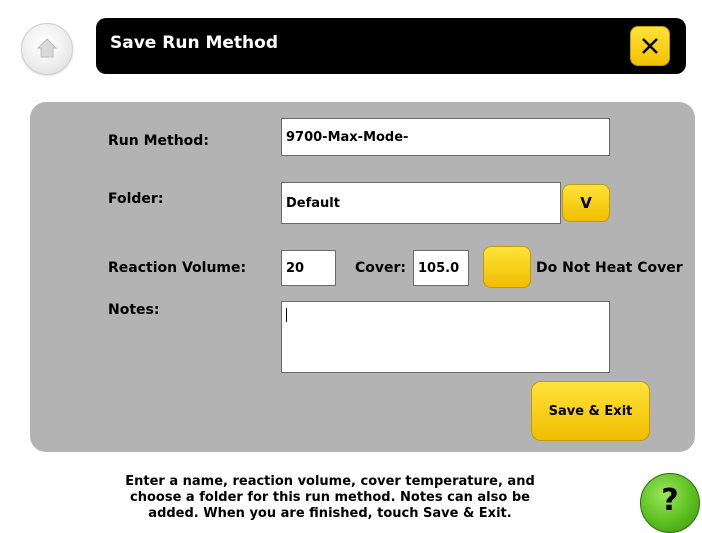 The height and width of the screenshot is (533, 702). Describe the element at coordinates (134, 310) in the screenshot. I see `notes-label: Notes:` at that location.